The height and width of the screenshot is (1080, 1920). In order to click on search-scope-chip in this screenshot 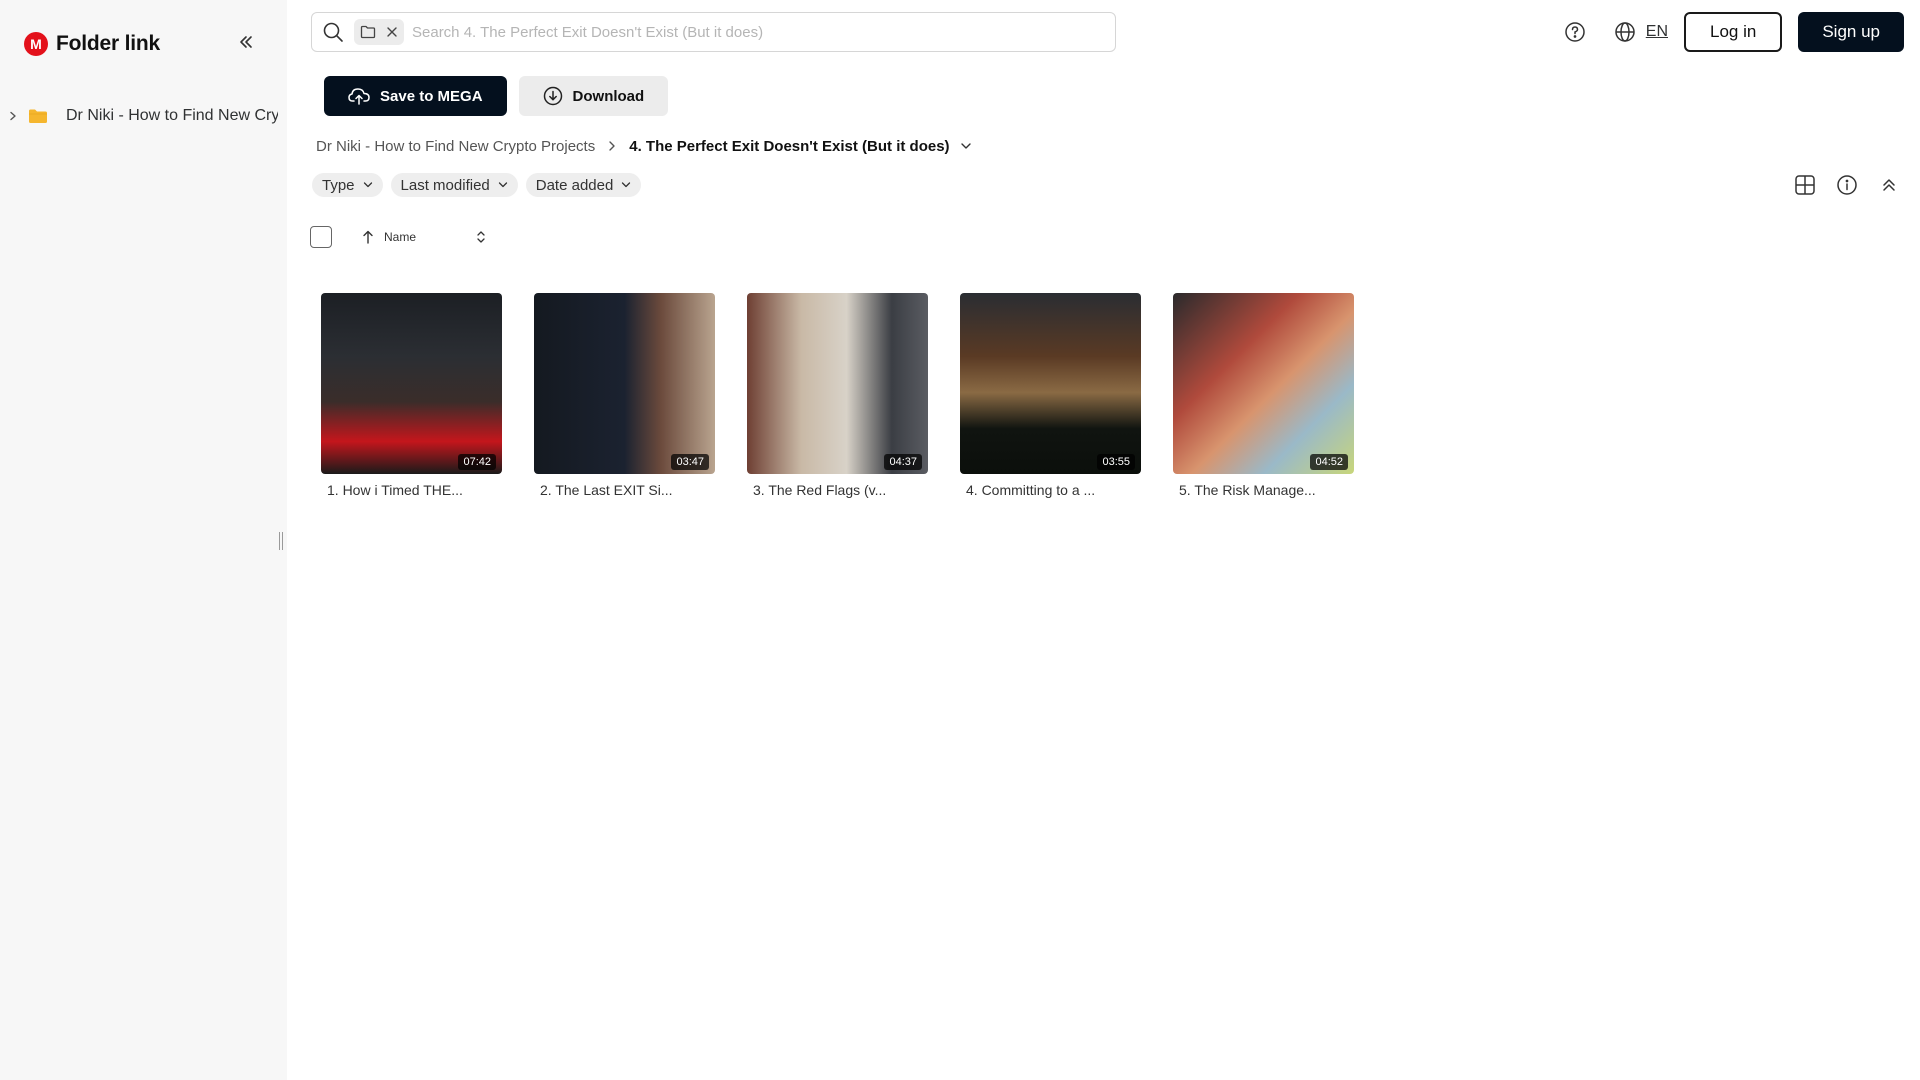, I will do `click(379, 32)`.